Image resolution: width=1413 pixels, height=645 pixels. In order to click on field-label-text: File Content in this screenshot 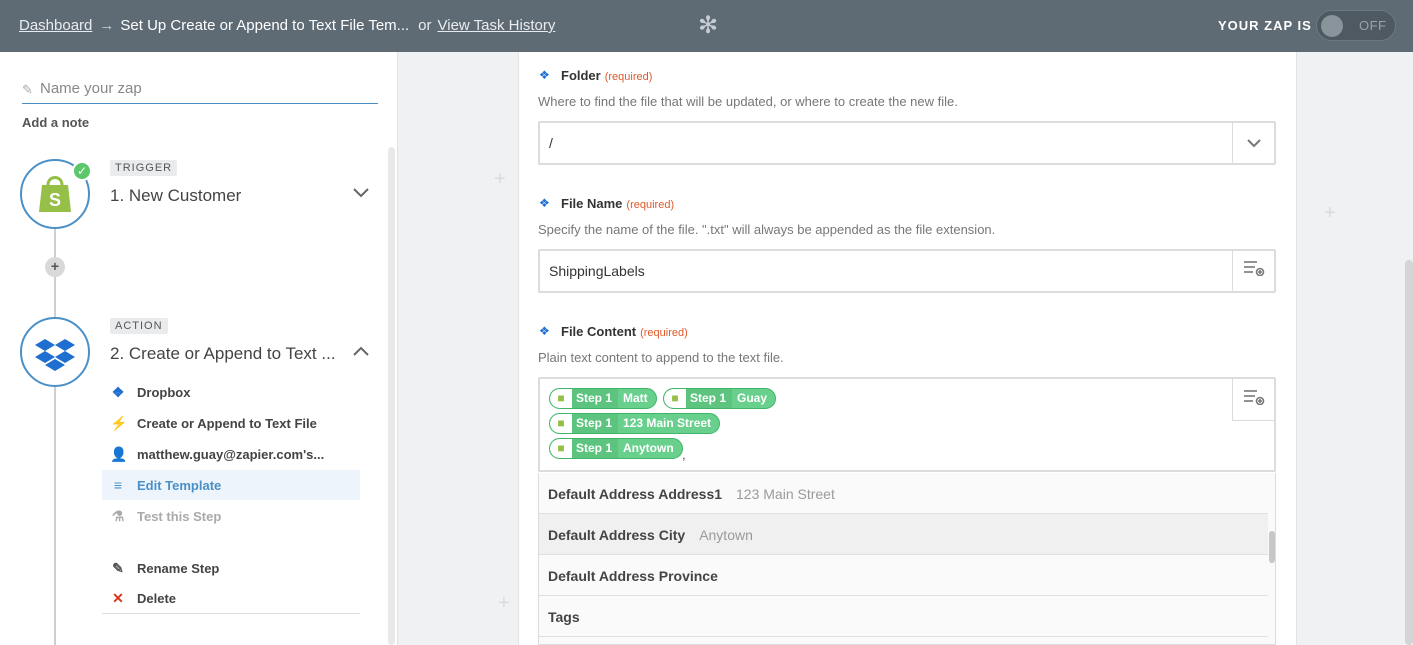, I will do `click(599, 331)`.